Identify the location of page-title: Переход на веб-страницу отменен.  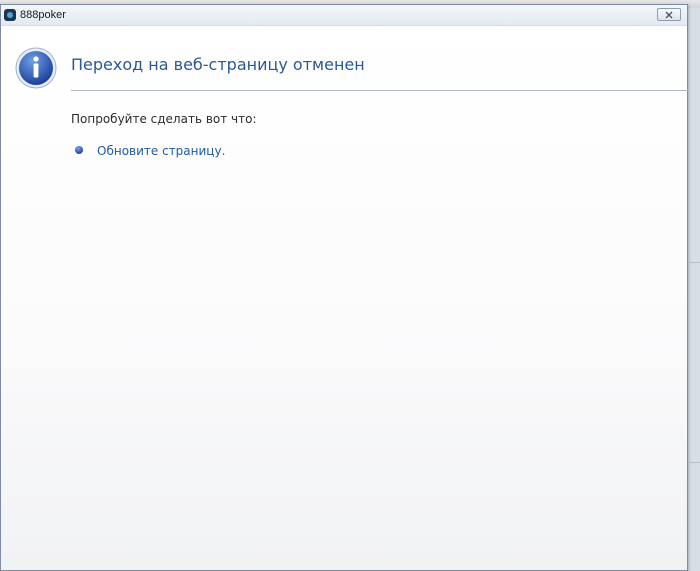
(218, 64).